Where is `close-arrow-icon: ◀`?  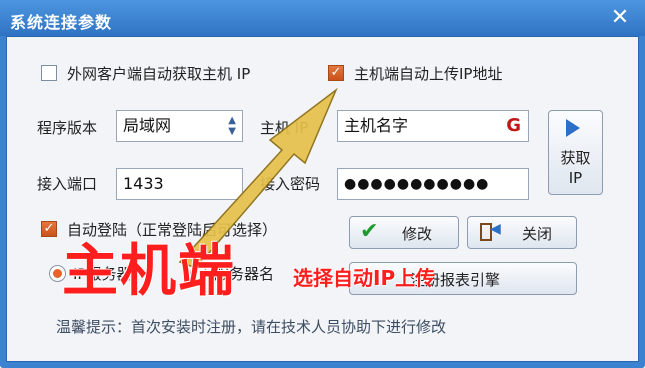
close-arrow-icon: ◀ is located at coordinates (495, 229).